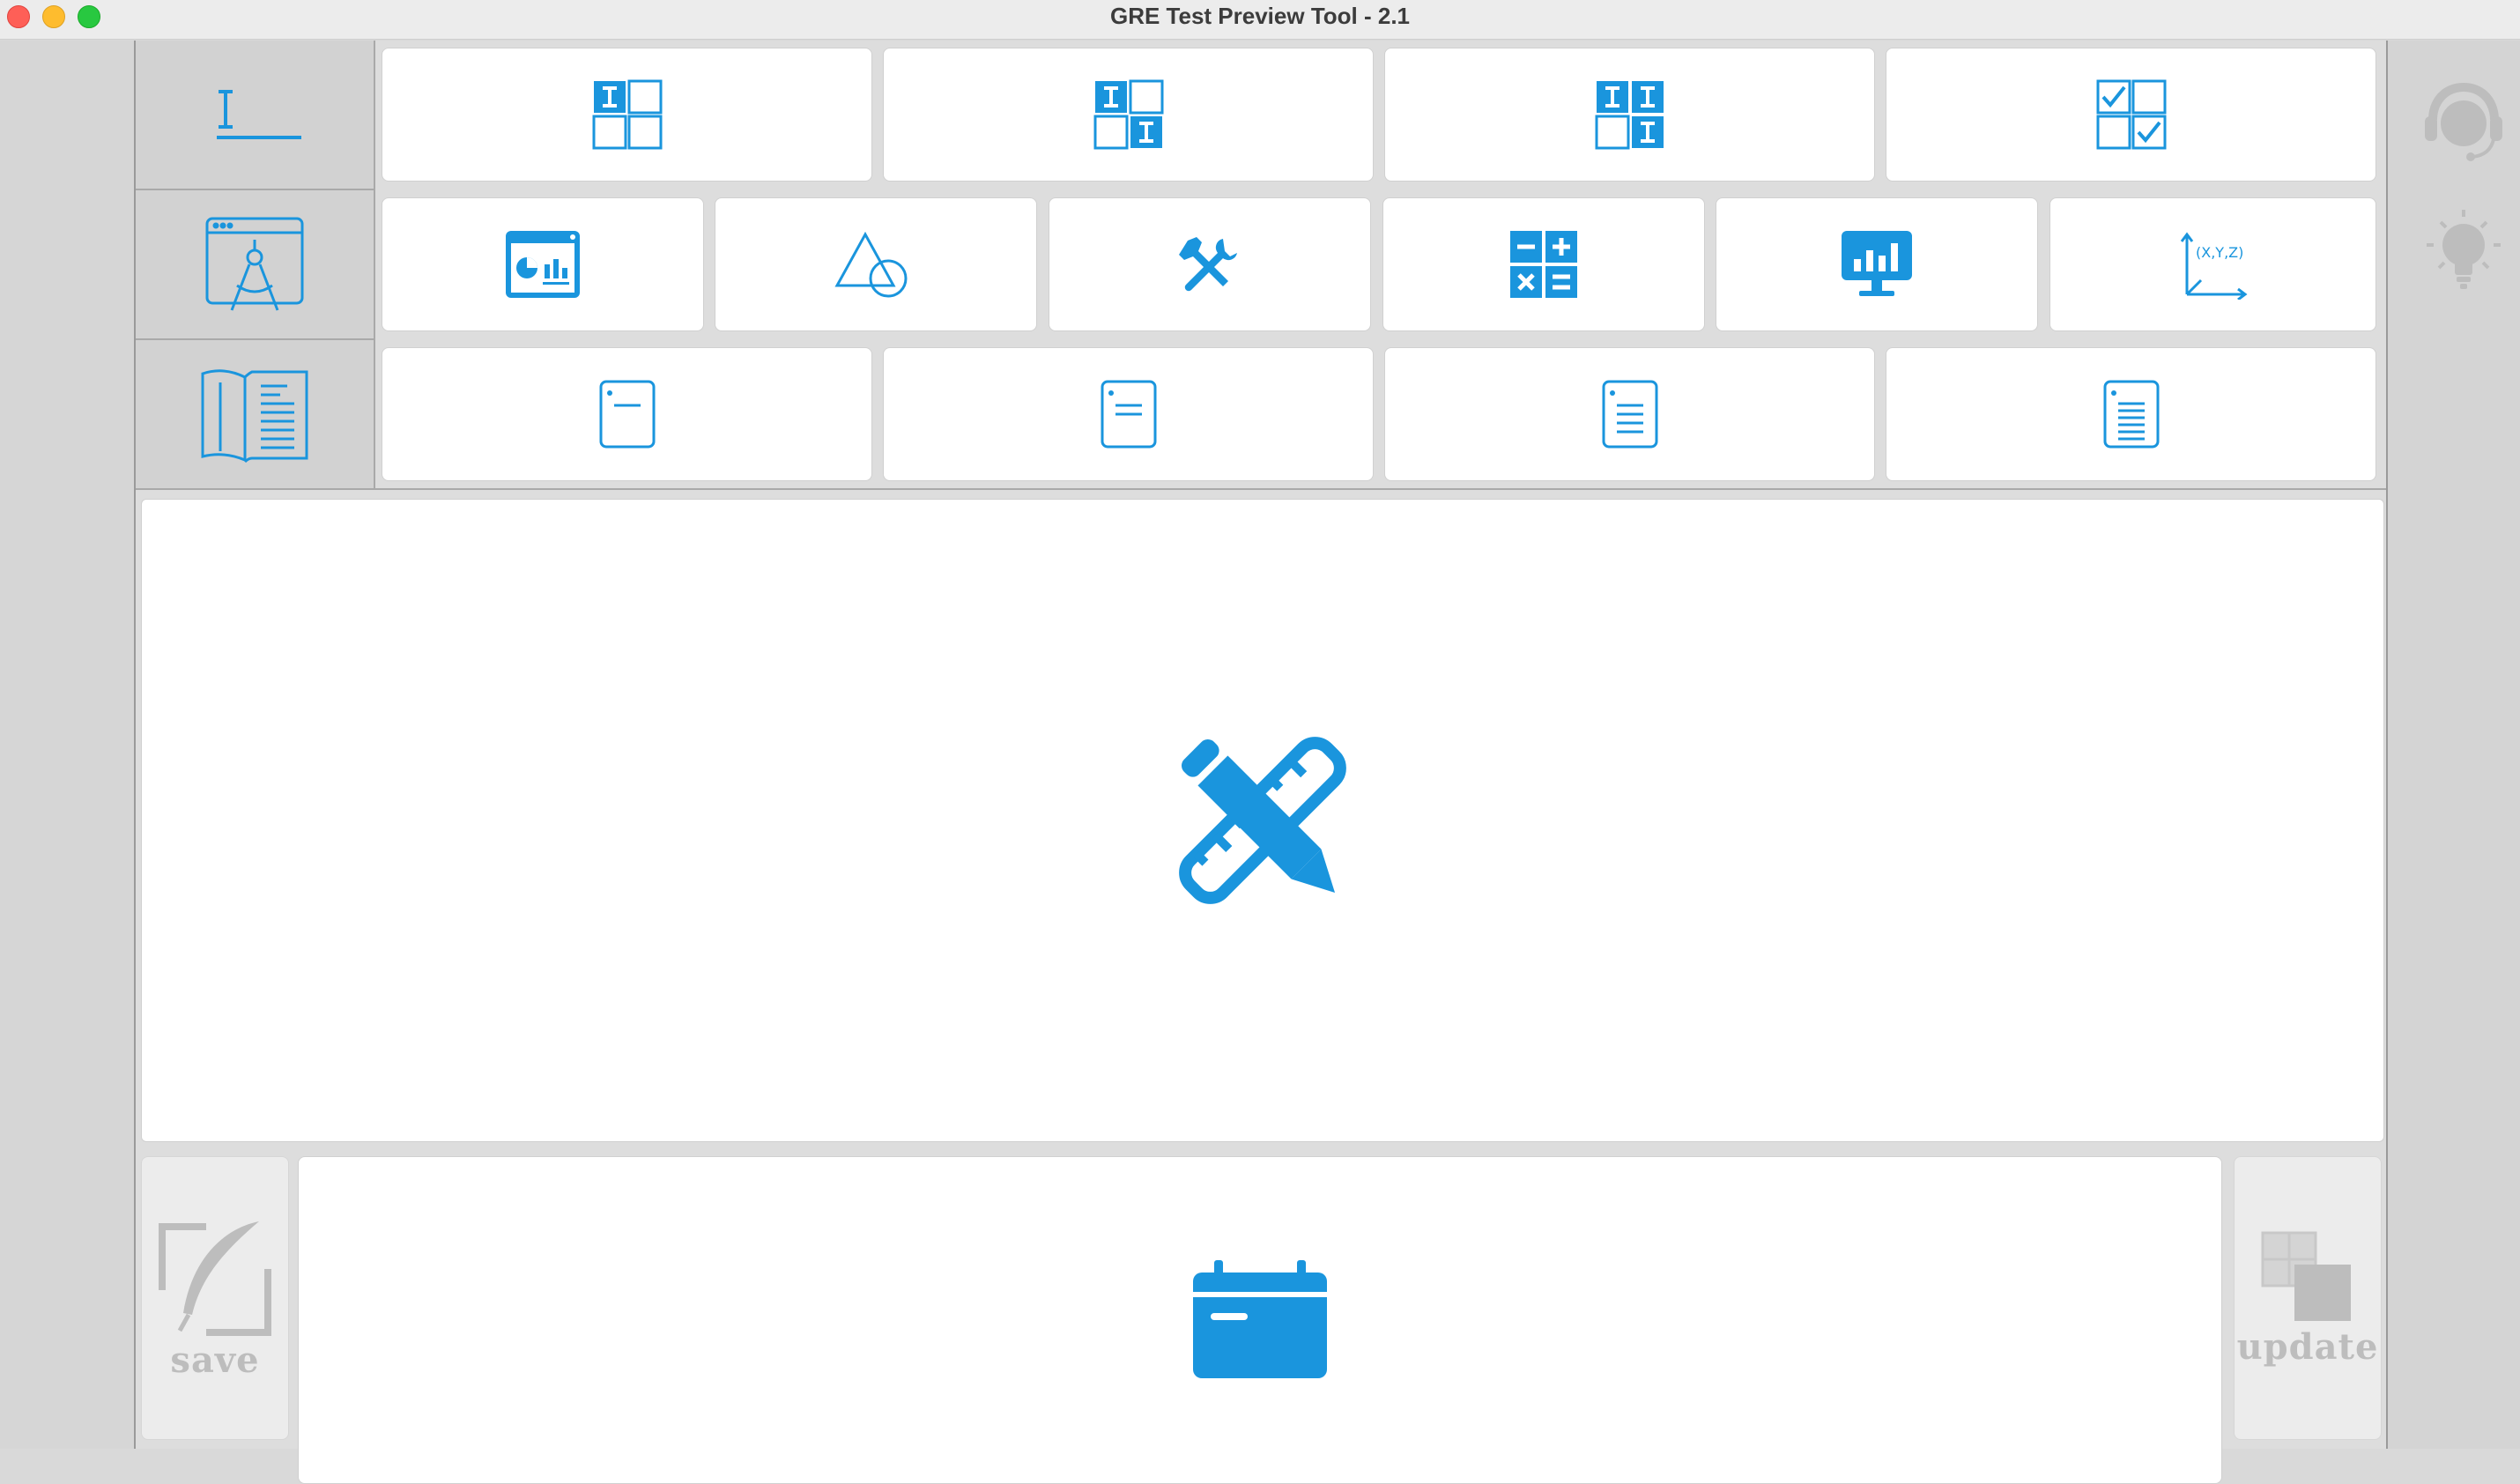 The image size is (2520, 1484). I want to click on lightbulb-icon, so click(2463, 250).